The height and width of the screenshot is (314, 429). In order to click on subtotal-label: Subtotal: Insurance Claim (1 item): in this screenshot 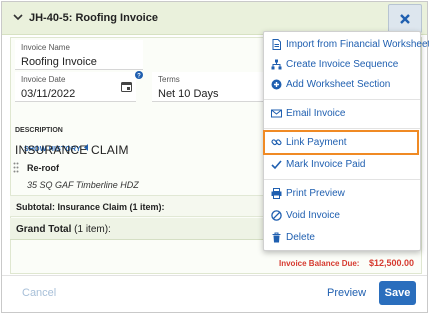, I will do `click(90, 207)`.